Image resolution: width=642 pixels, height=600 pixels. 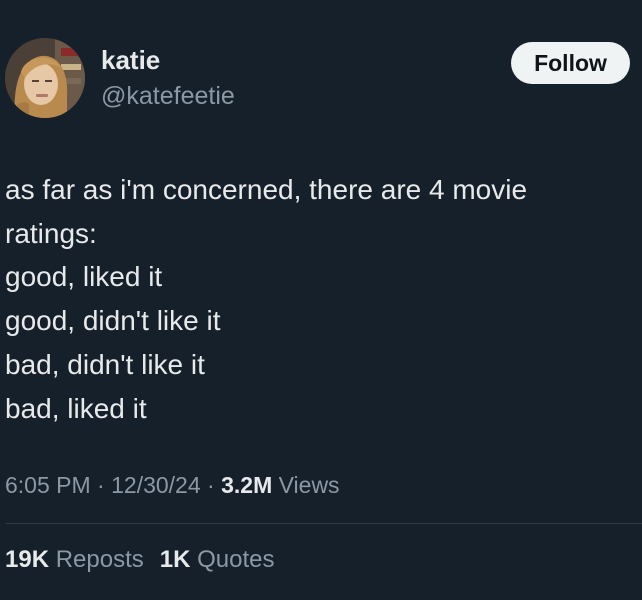 I want to click on quotes-count: 1K, so click(x=175, y=559).